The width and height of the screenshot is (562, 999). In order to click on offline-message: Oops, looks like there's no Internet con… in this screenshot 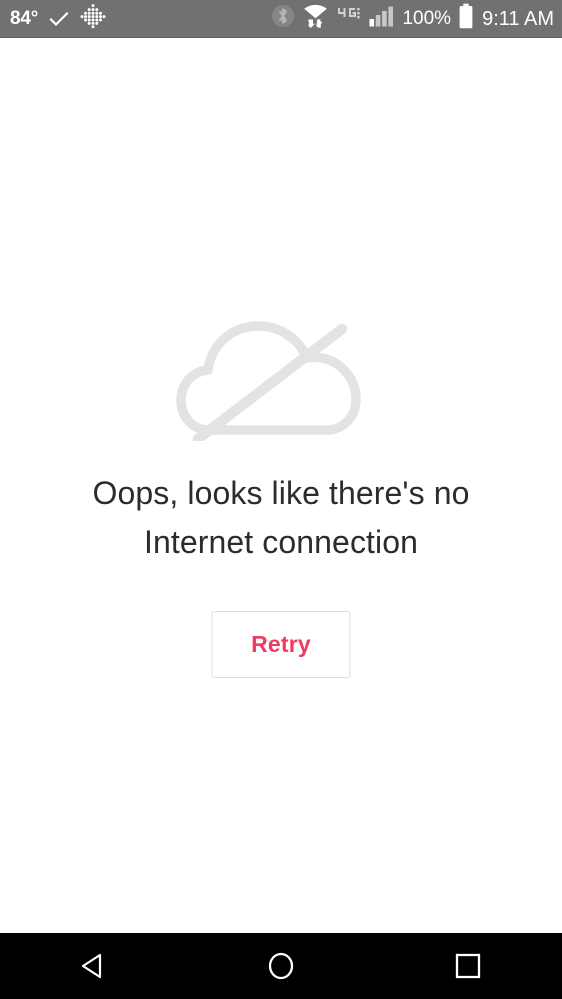, I will do `click(281, 517)`.